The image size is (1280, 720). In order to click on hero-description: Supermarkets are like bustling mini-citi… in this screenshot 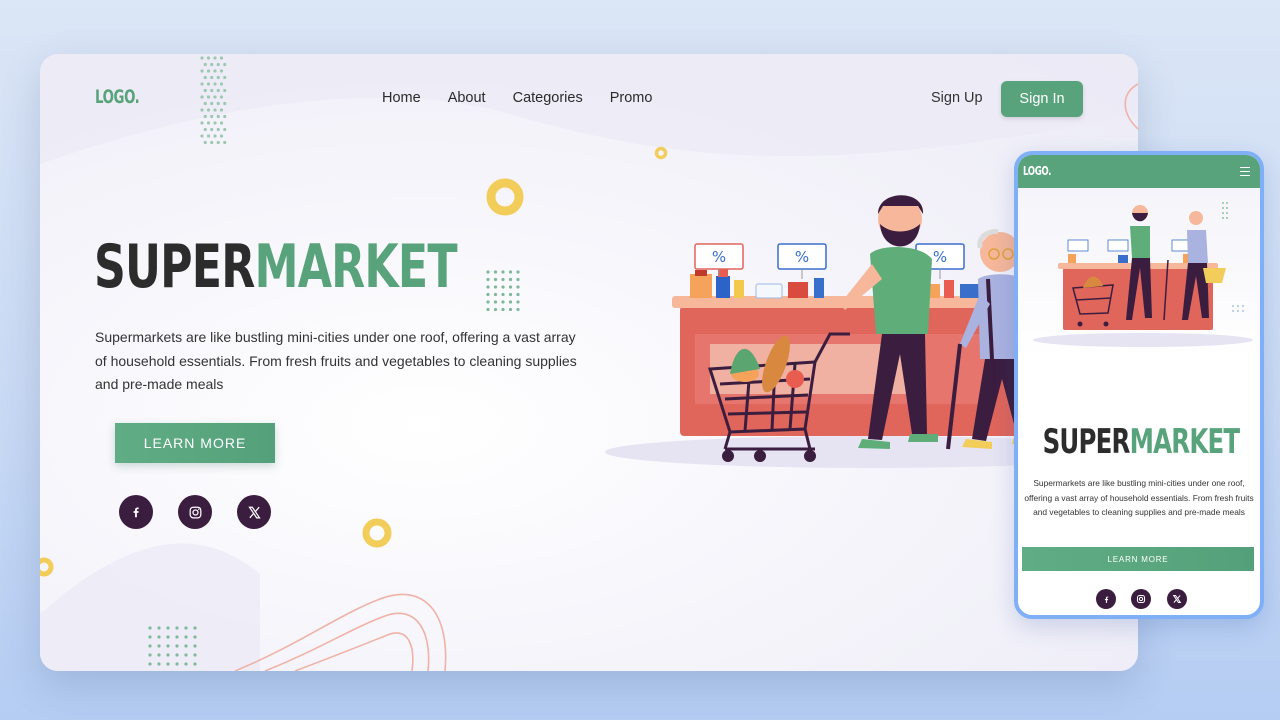, I will do `click(336, 360)`.